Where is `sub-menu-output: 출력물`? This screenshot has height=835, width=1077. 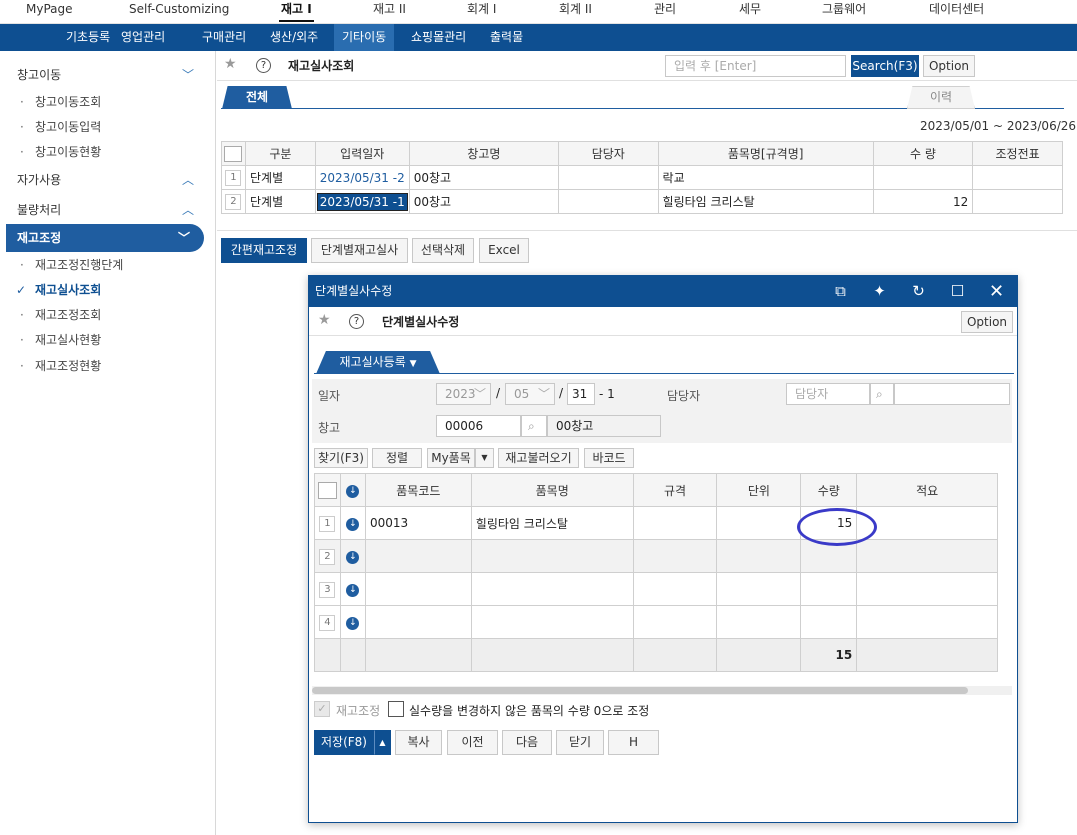 sub-menu-output: 출력물 is located at coordinates (506, 37).